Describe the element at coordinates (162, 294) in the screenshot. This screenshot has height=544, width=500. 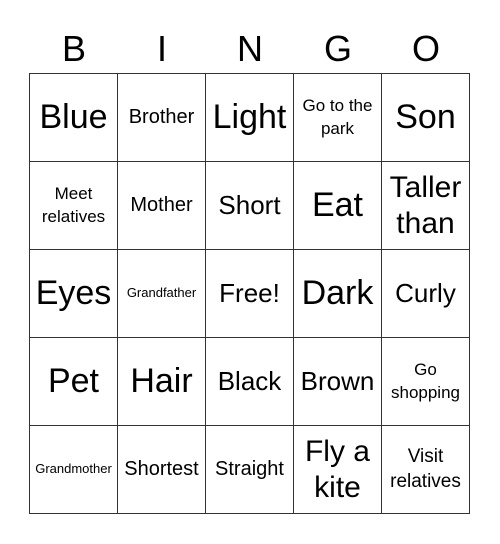
I see `bingo-cell: Grandfather` at that location.